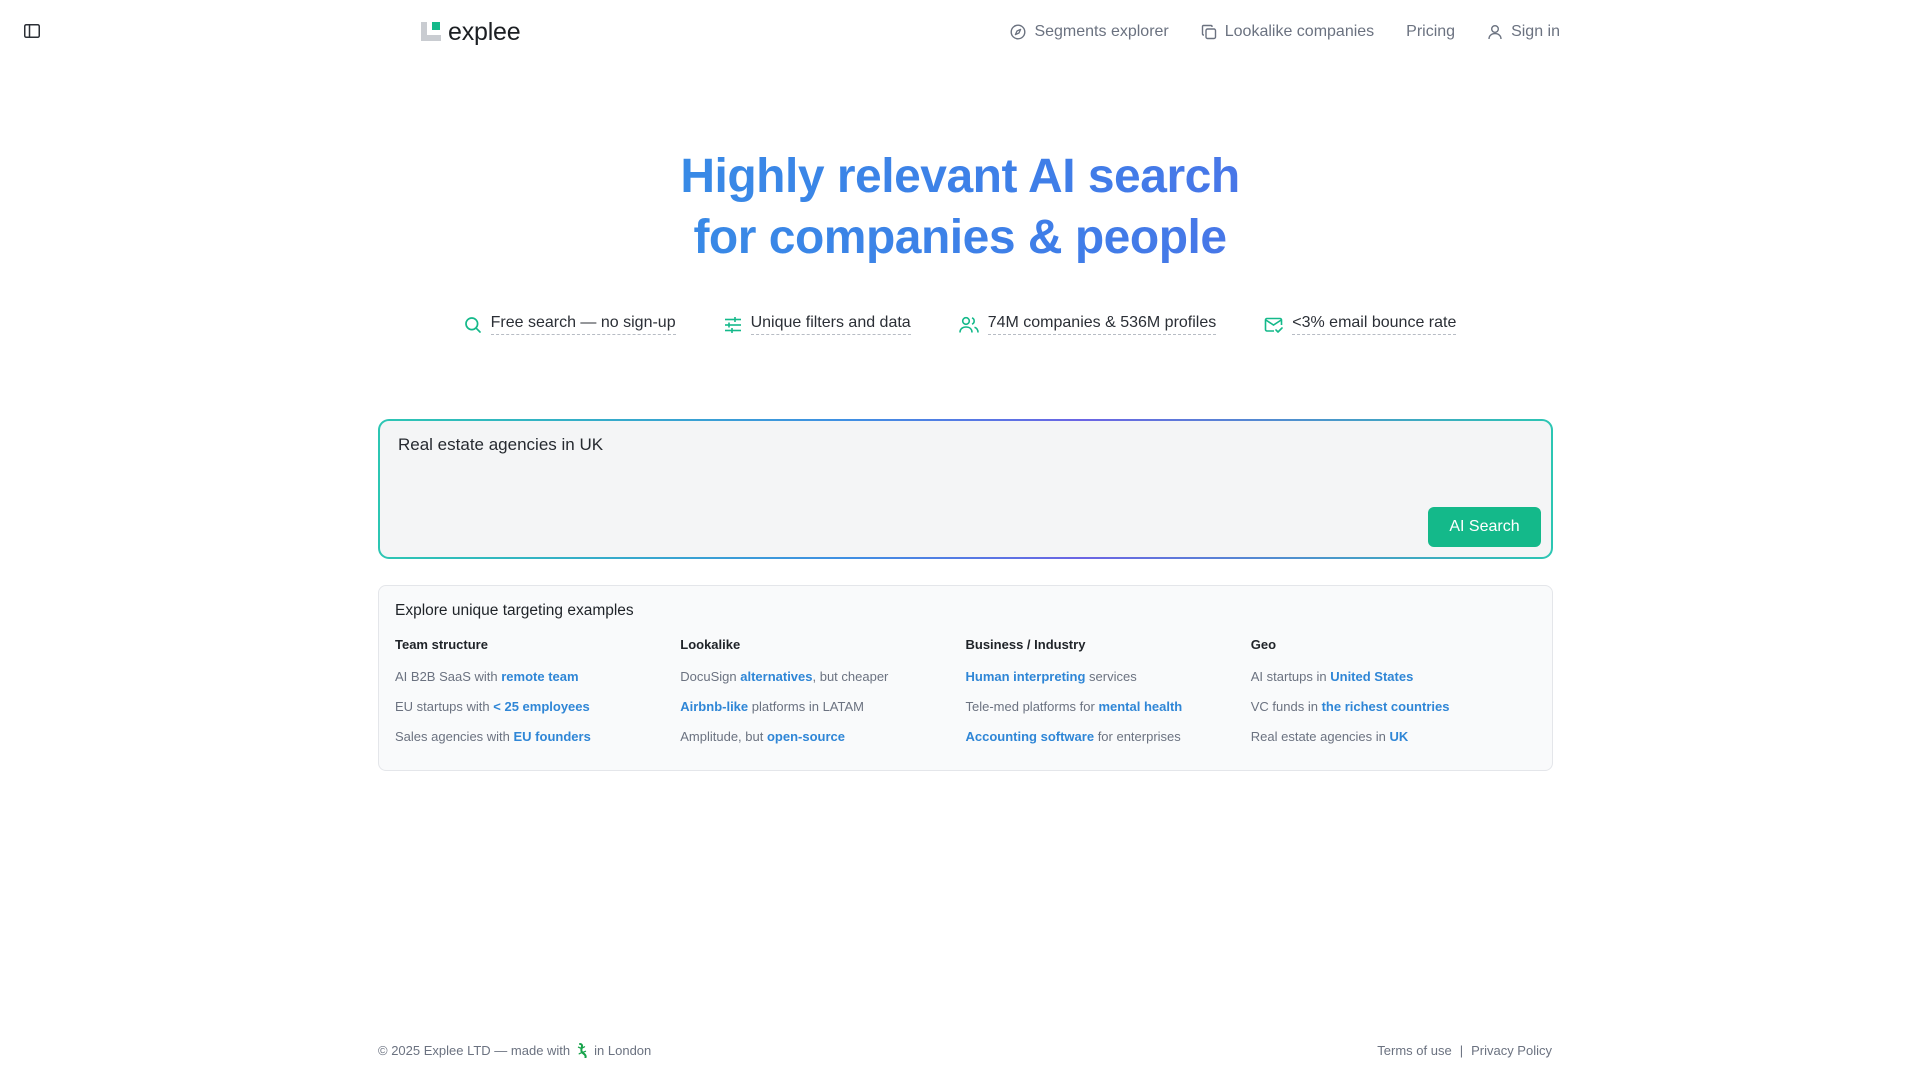 The image size is (1920, 1080). Describe the element at coordinates (1385, 706) in the screenshot. I see `example-highlight: the richest countries` at that location.